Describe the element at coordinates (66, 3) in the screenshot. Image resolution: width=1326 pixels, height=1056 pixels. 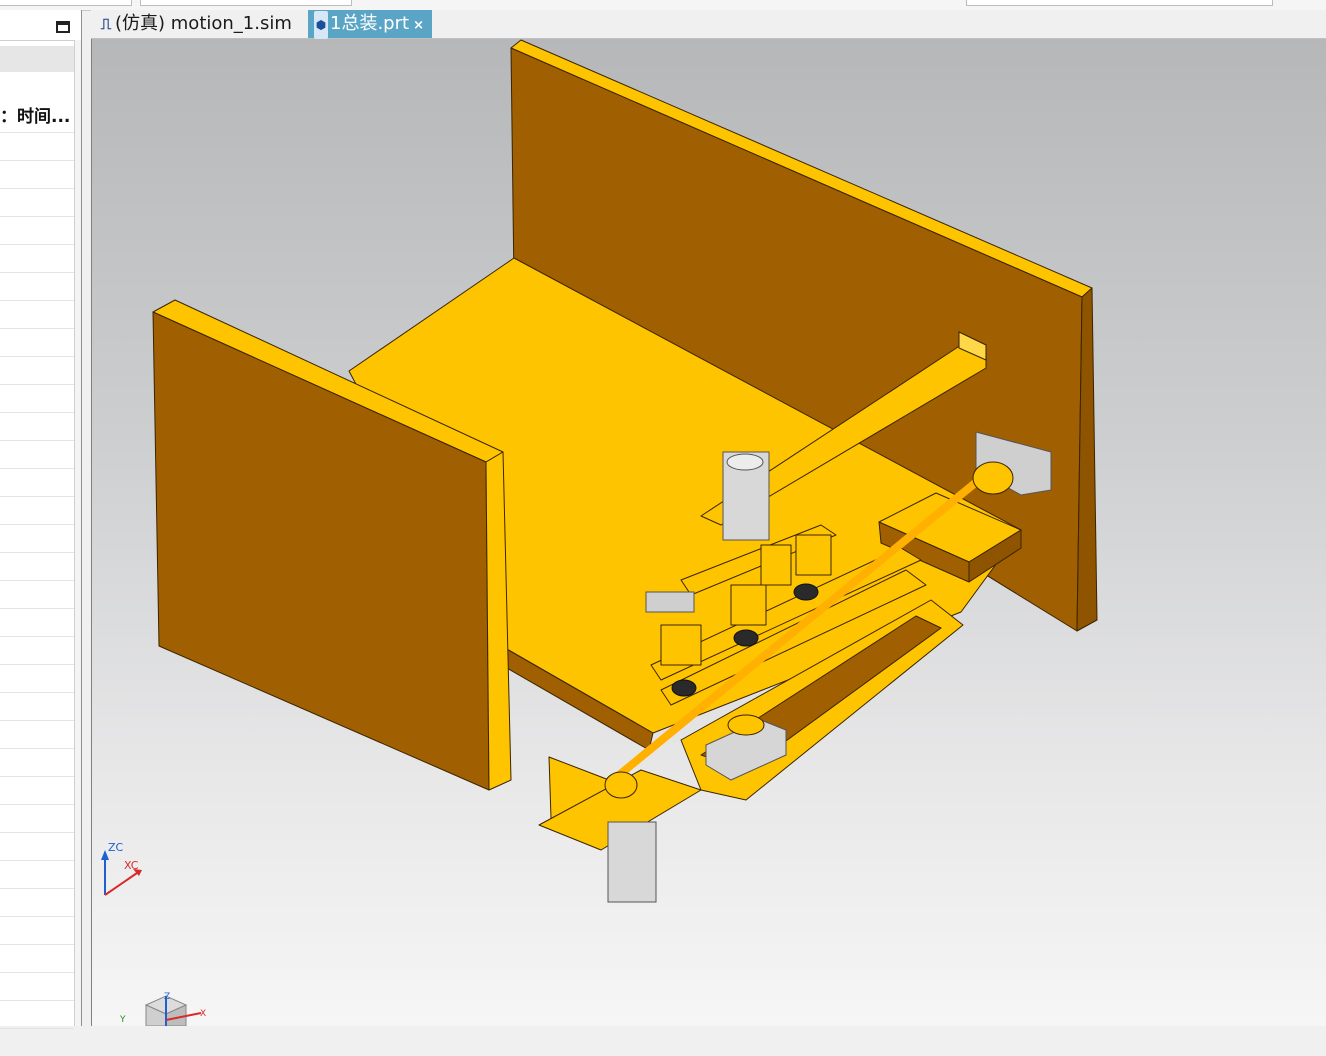
I see `toolbar-field-left` at that location.